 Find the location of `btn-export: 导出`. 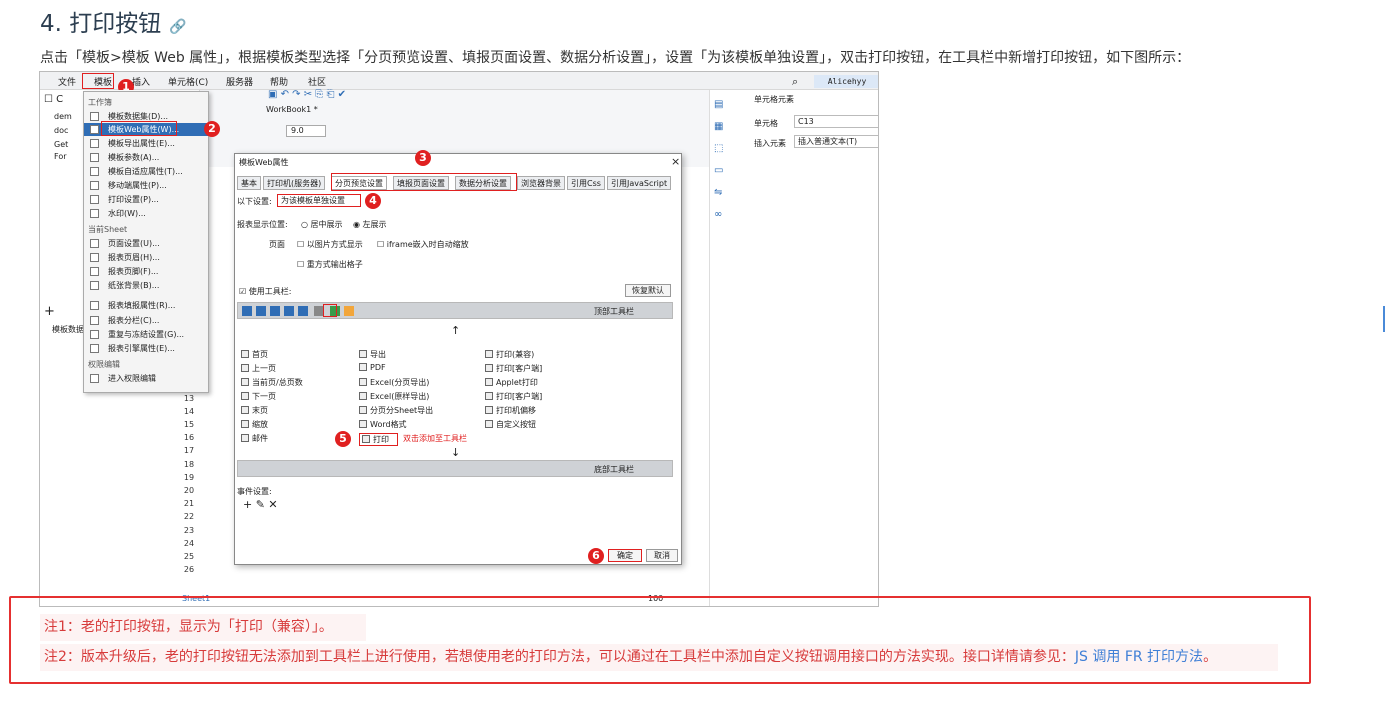

btn-export: 导出 is located at coordinates (372, 354).